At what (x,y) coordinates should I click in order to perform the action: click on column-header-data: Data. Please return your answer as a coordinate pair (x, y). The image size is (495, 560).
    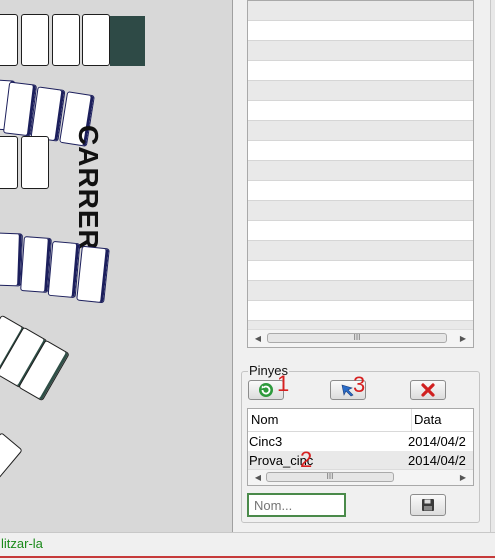
    Looking at the image, I should click on (426, 420).